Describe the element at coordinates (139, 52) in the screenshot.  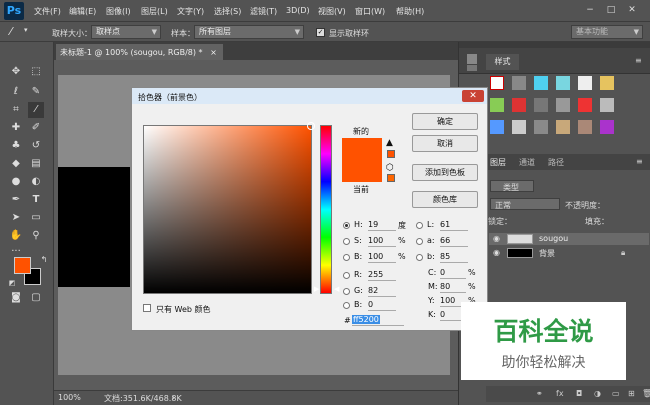
I see `document-tab: 未标题-1 @ 100% (sougou, RGB/8) * ×` at that location.